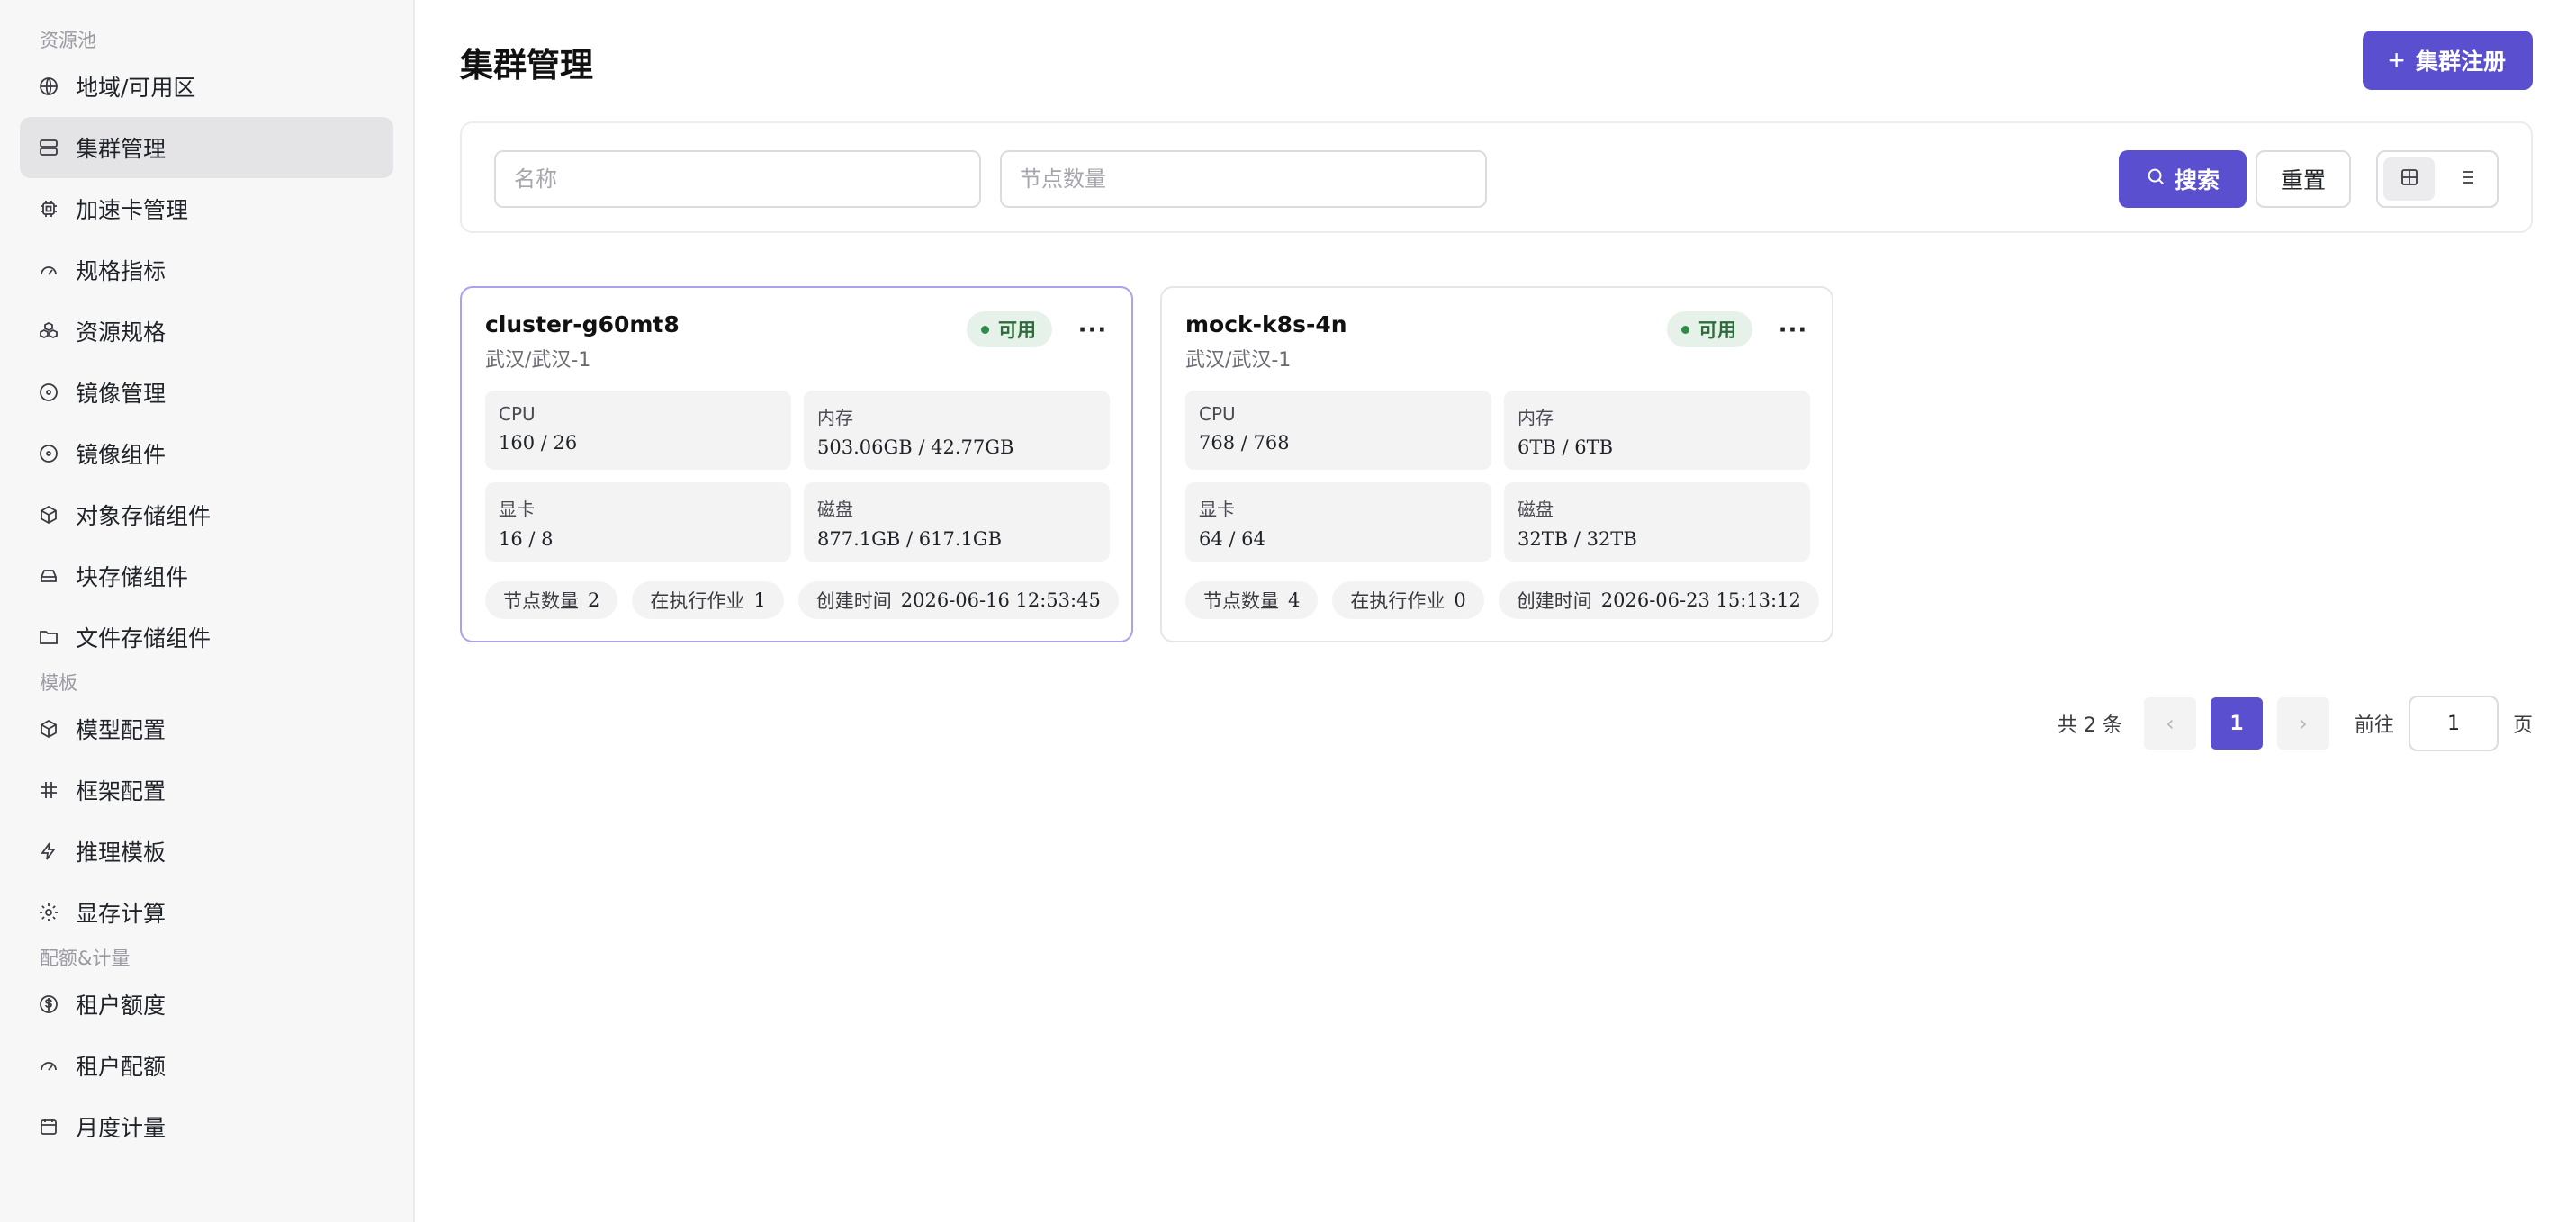 The height and width of the screenshot is (1222, 2576). Describe the element at coordinates (910, 539) in the screenshot. I see `metric-value: 877.1GB / 617.1GB` at that location.